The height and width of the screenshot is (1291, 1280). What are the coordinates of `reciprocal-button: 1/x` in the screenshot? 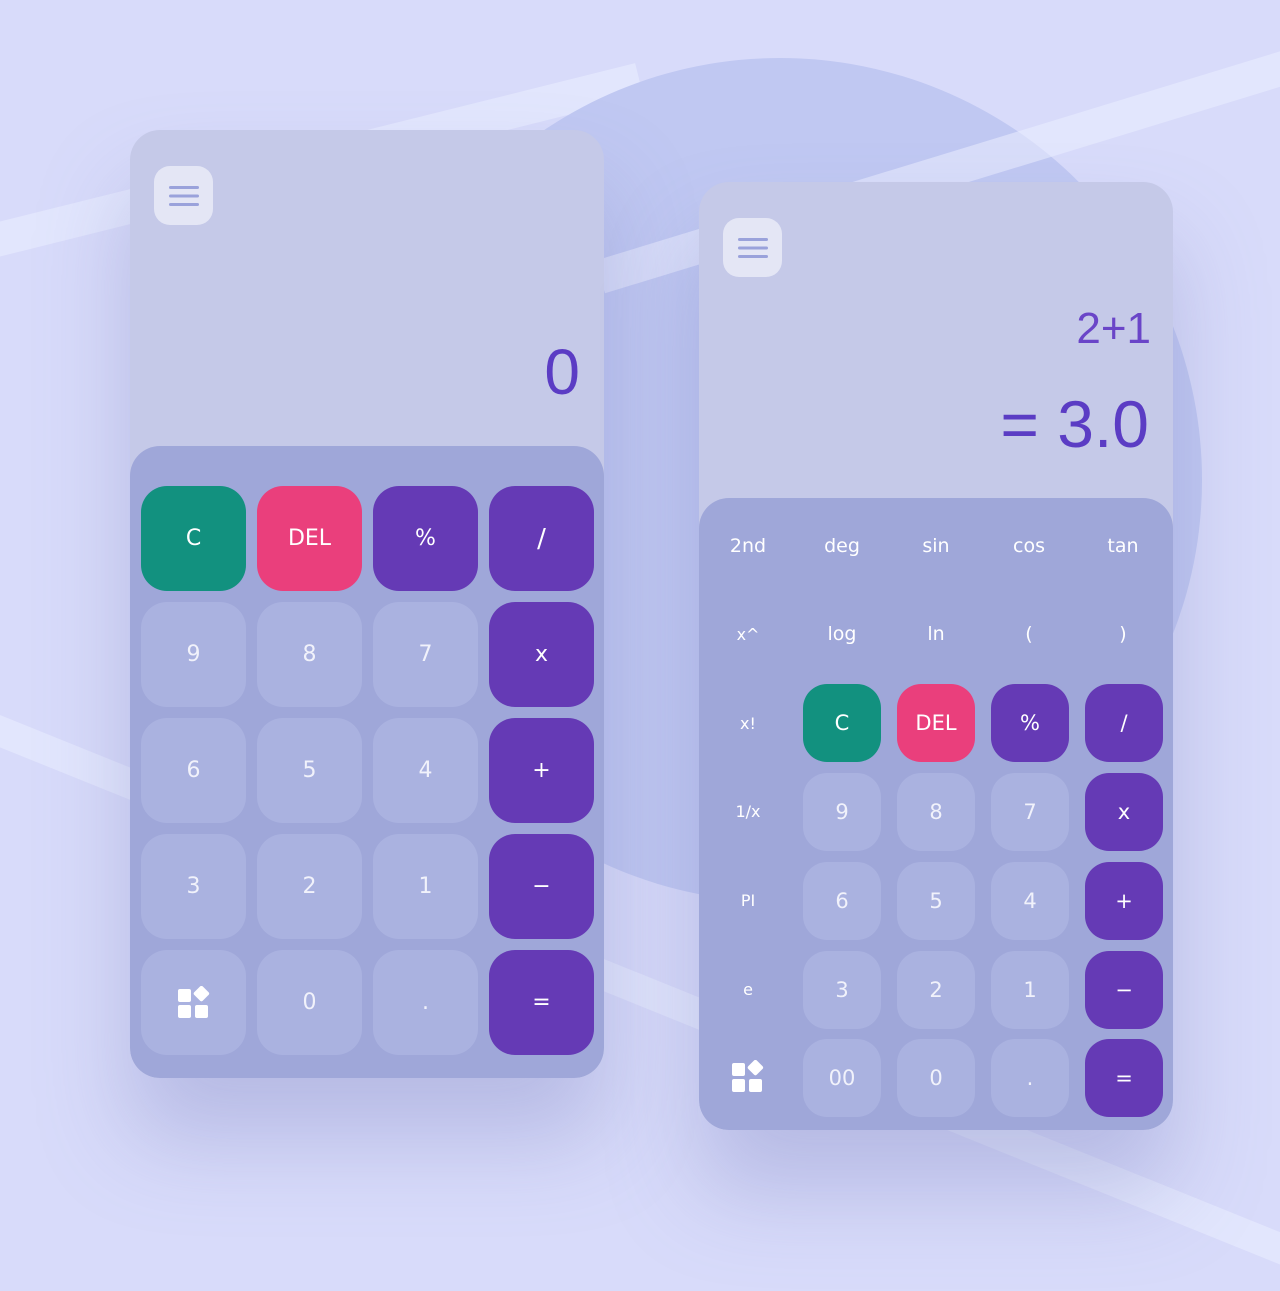 It's located at (748, 811).